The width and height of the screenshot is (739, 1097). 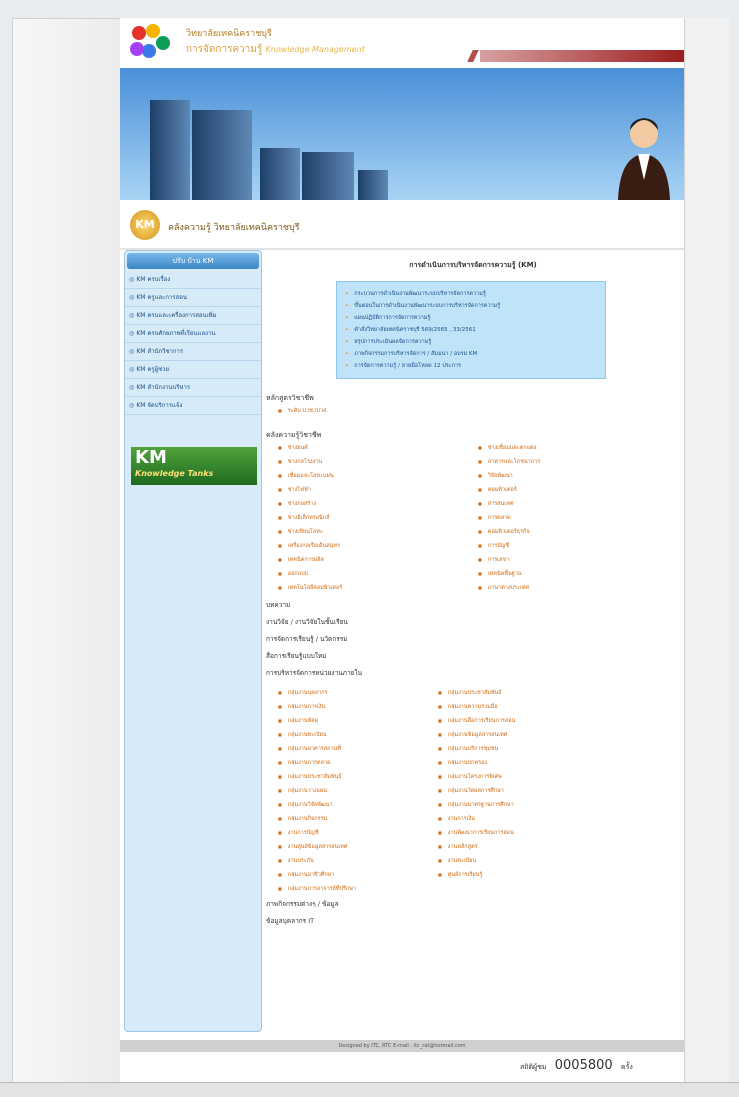 I want to click on department-link: กลุ่มงานอาคารสถานที่, so click(x=309, y=749).